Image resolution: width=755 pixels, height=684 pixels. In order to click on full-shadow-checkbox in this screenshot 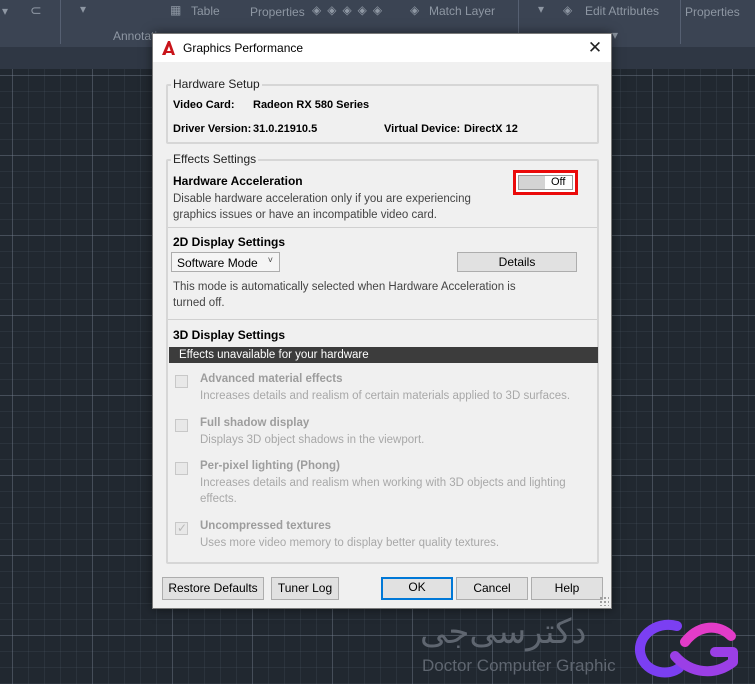, I will do `click(181, 425)`.